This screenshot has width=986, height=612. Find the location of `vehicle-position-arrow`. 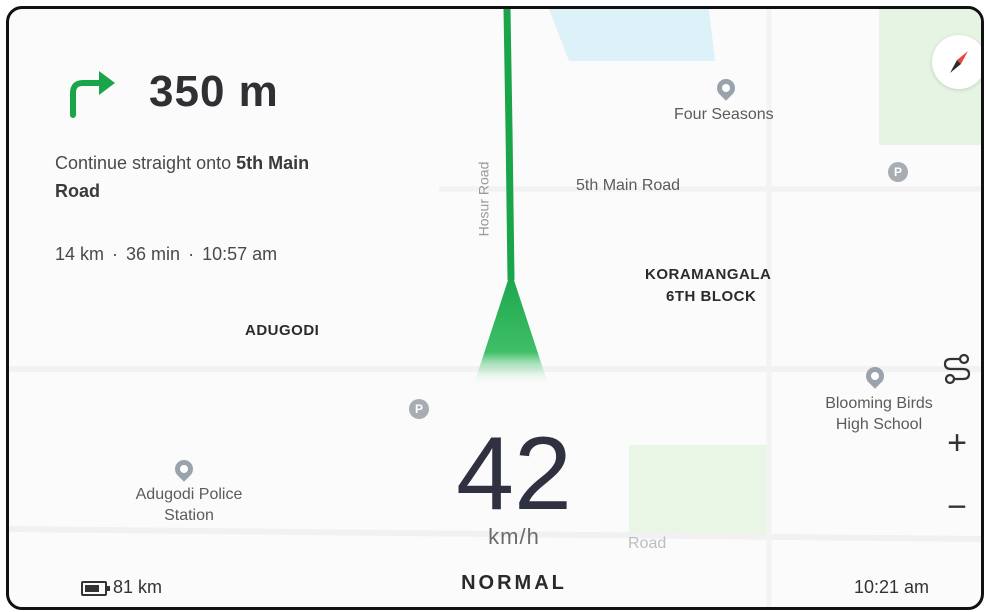

vehicle-position-arrow is located at coordinates (511, 329).